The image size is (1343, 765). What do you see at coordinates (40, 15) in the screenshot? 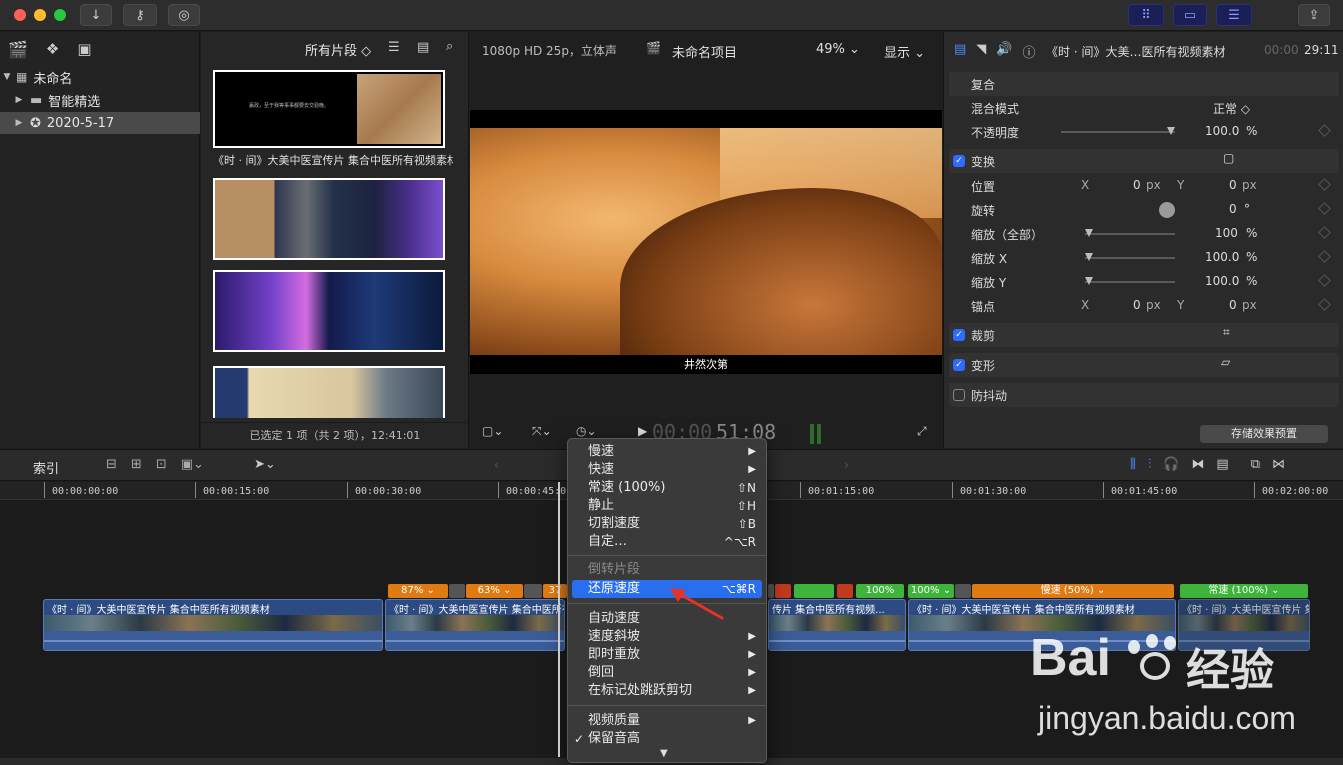
I see `minimize-window-button` at bounding box center [40, 15].